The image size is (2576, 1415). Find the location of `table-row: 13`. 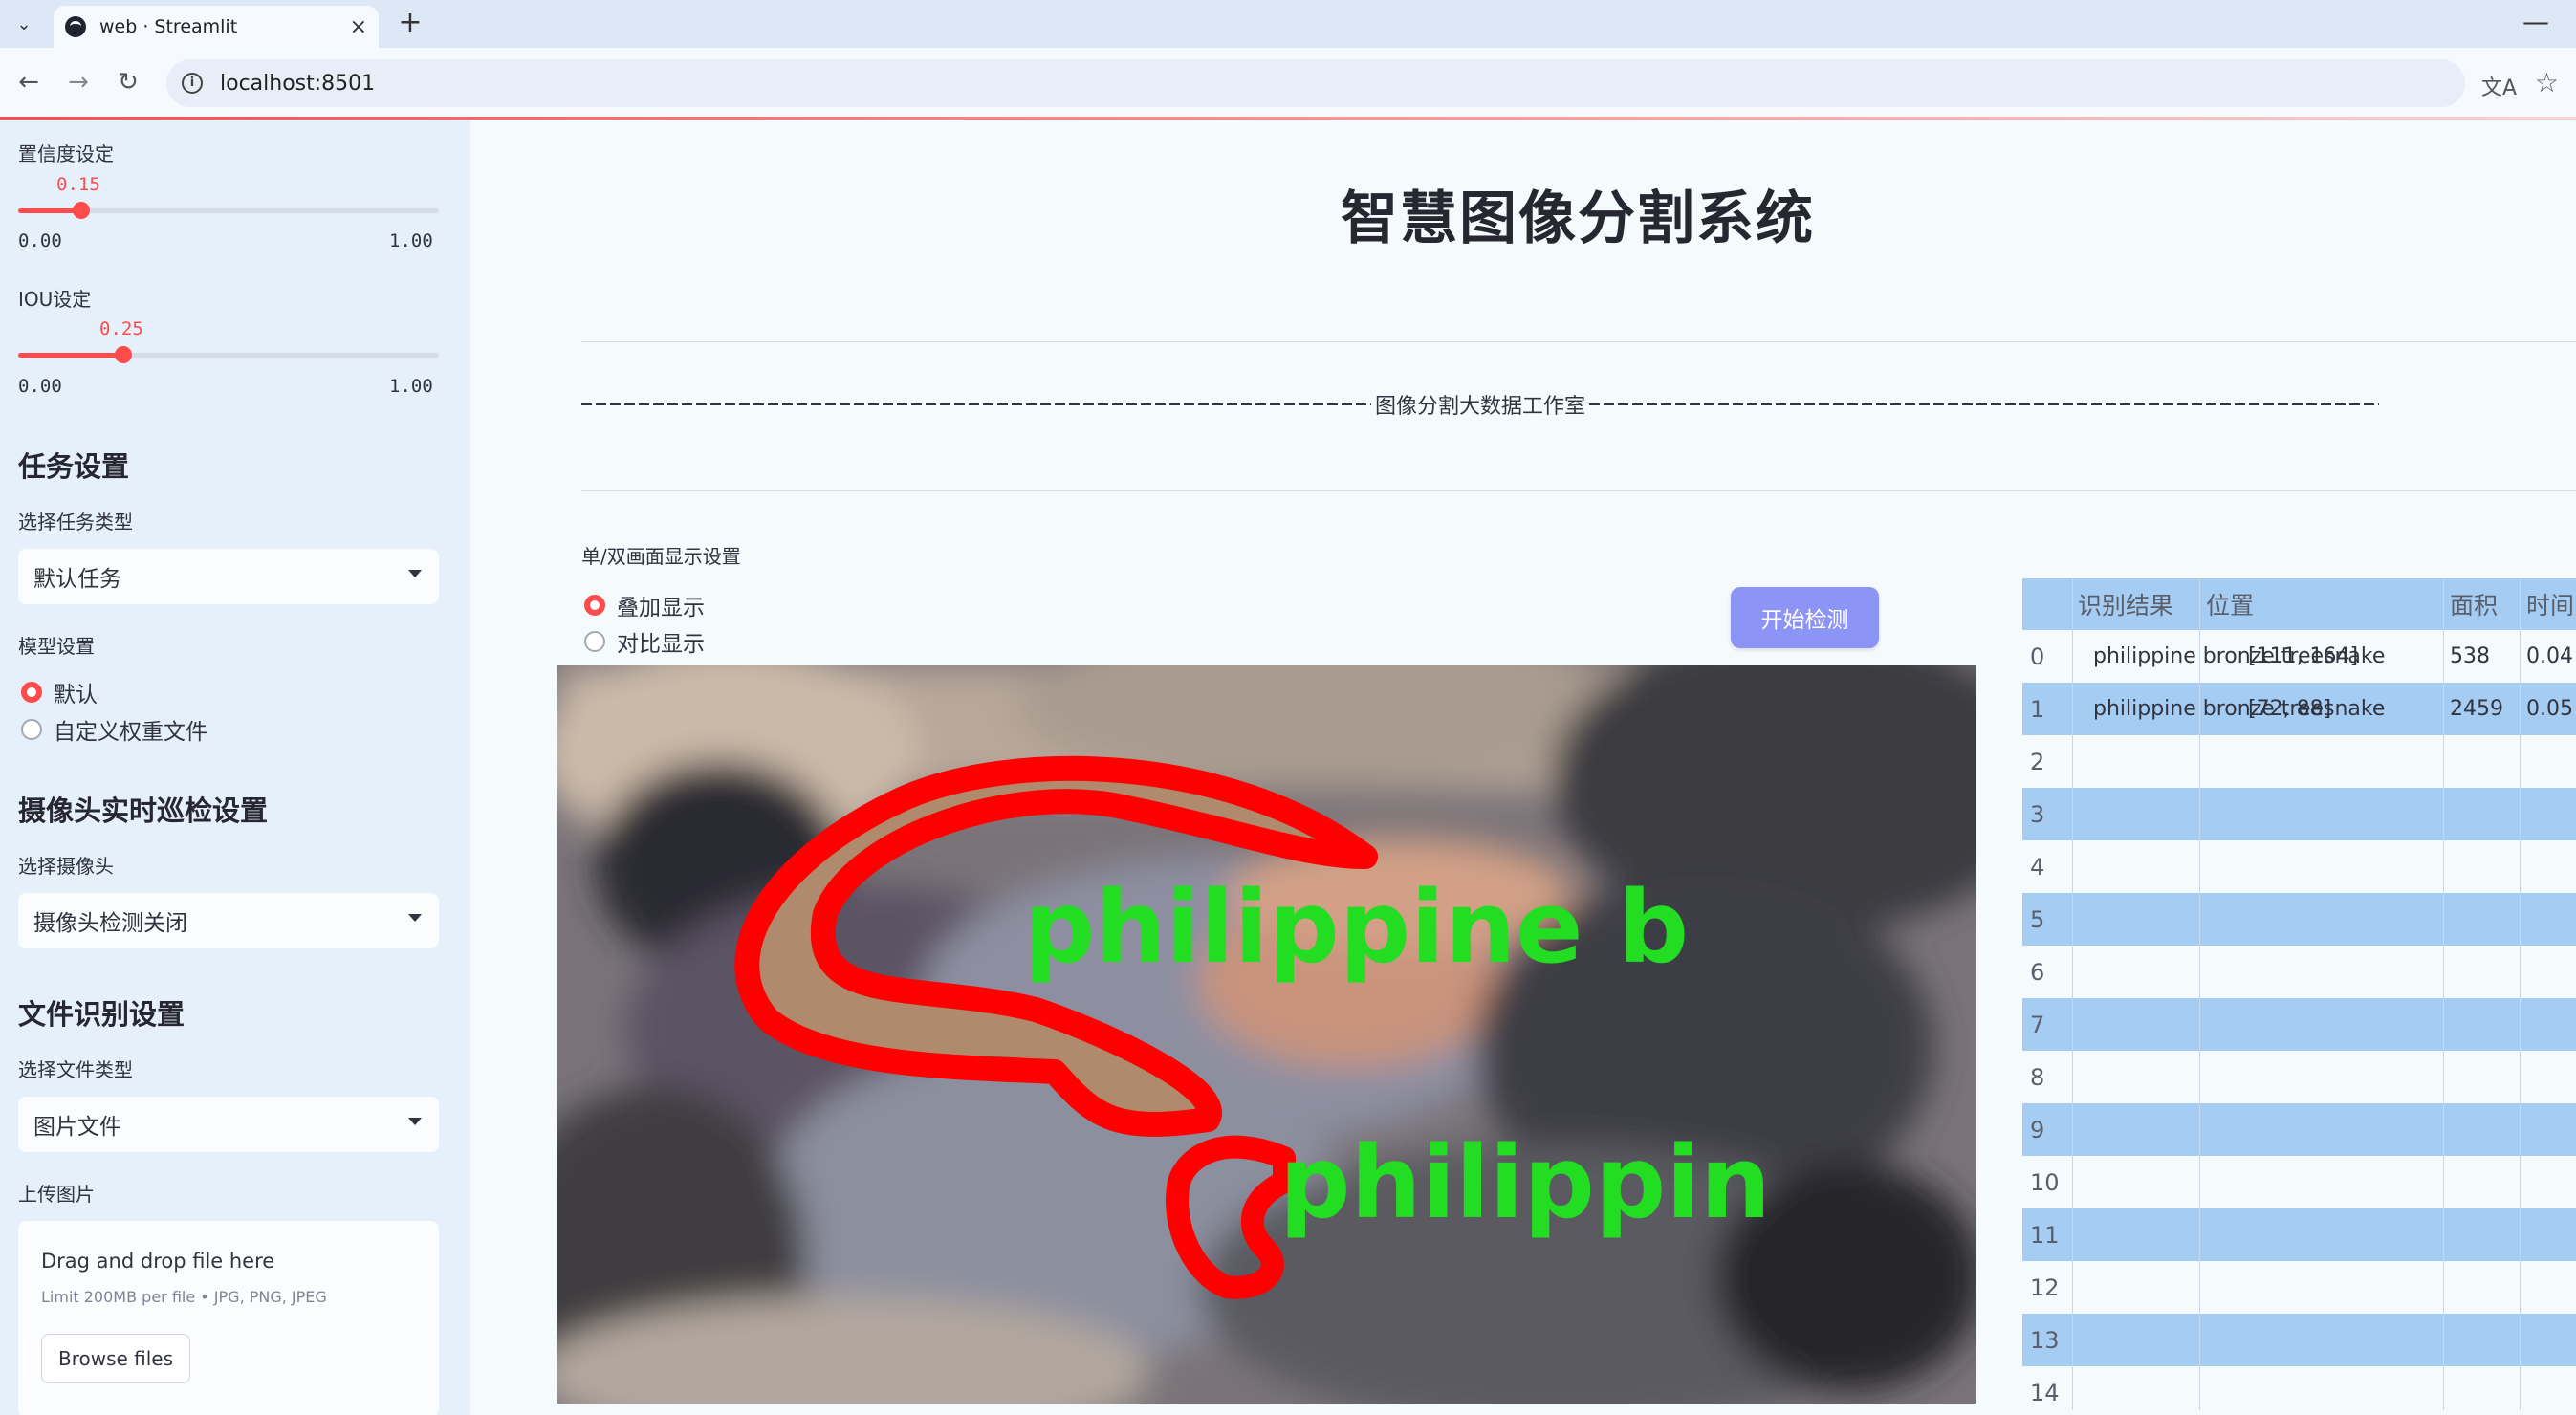

table-row: 13 is located at coordinates (2299, 1340).